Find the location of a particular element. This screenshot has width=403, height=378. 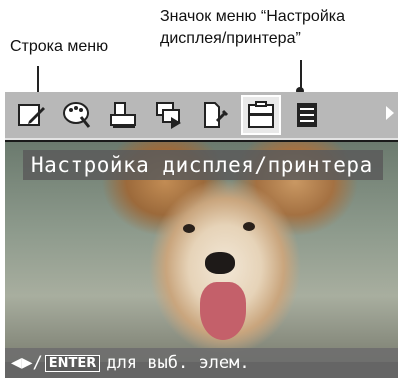

arrow-right-icon is located at coordinates (390, 113).